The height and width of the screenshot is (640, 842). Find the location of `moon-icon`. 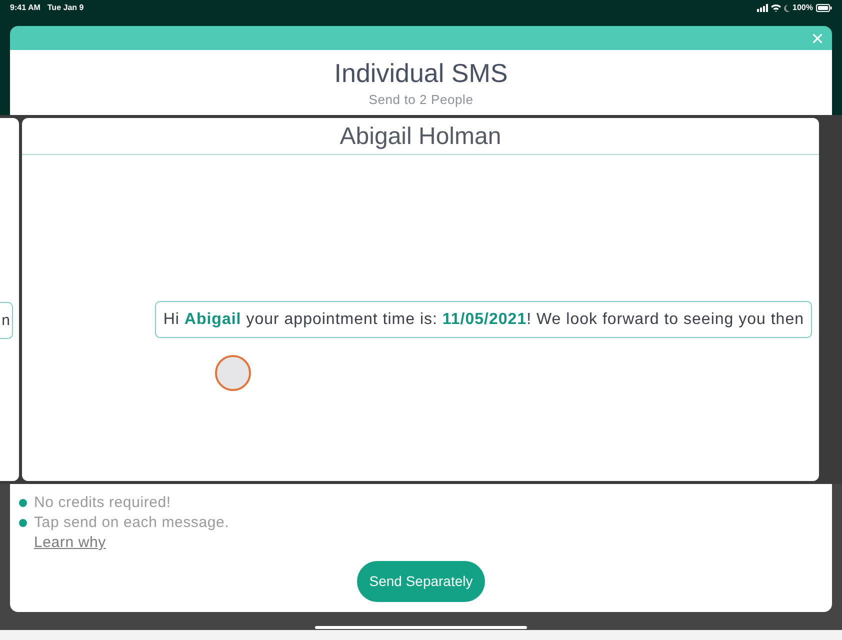

moon-icon is located at coordinates (787, 8).